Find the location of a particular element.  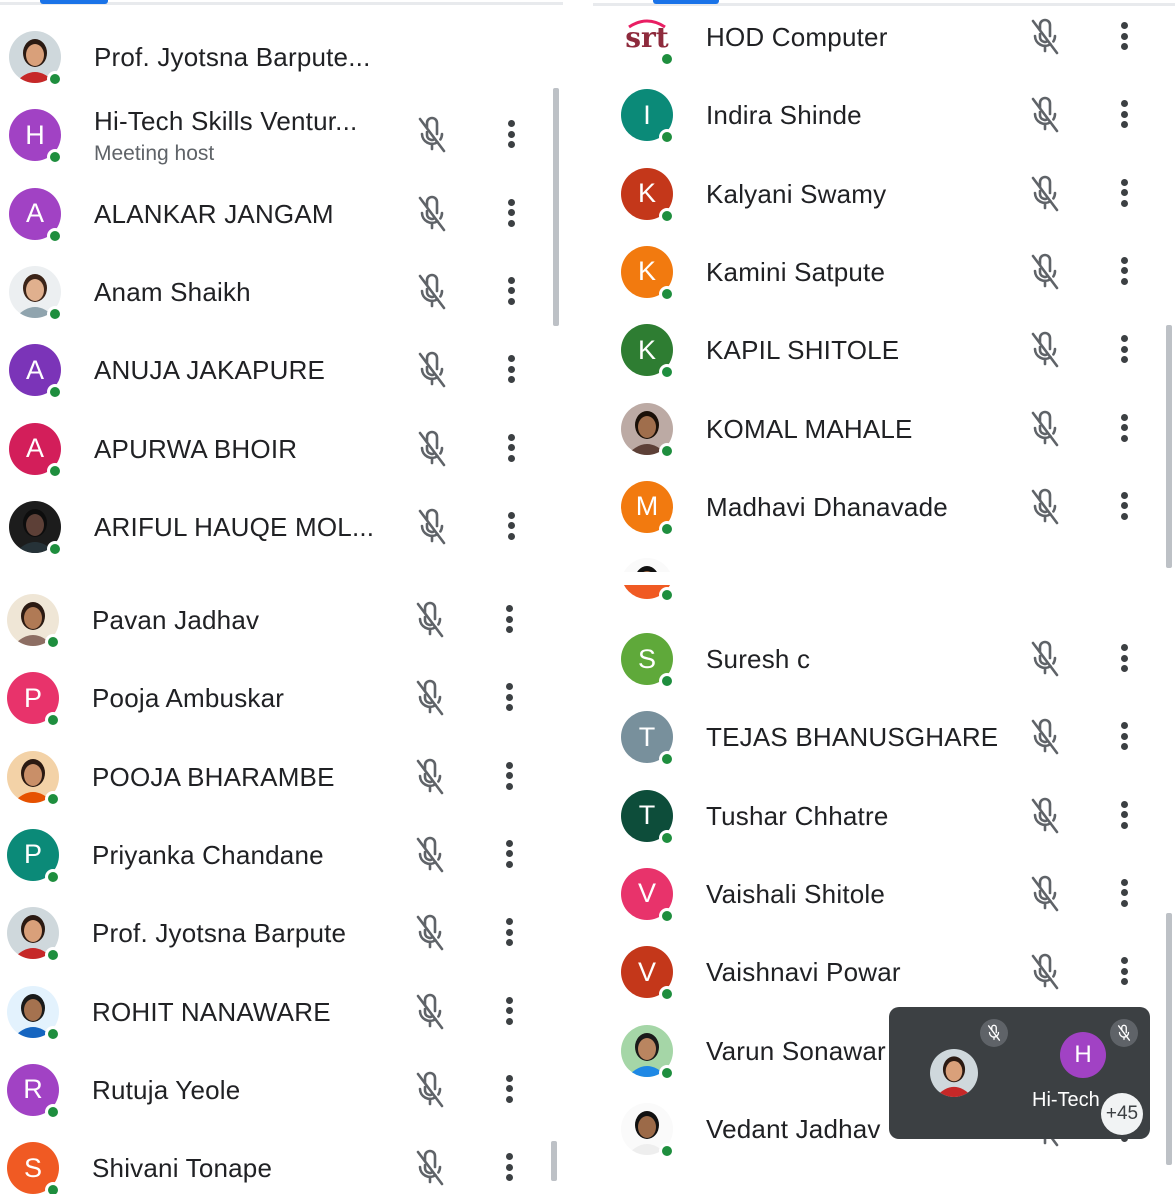

participant-row: R Rutuja Yeole is located at coordinates (281, 1090).